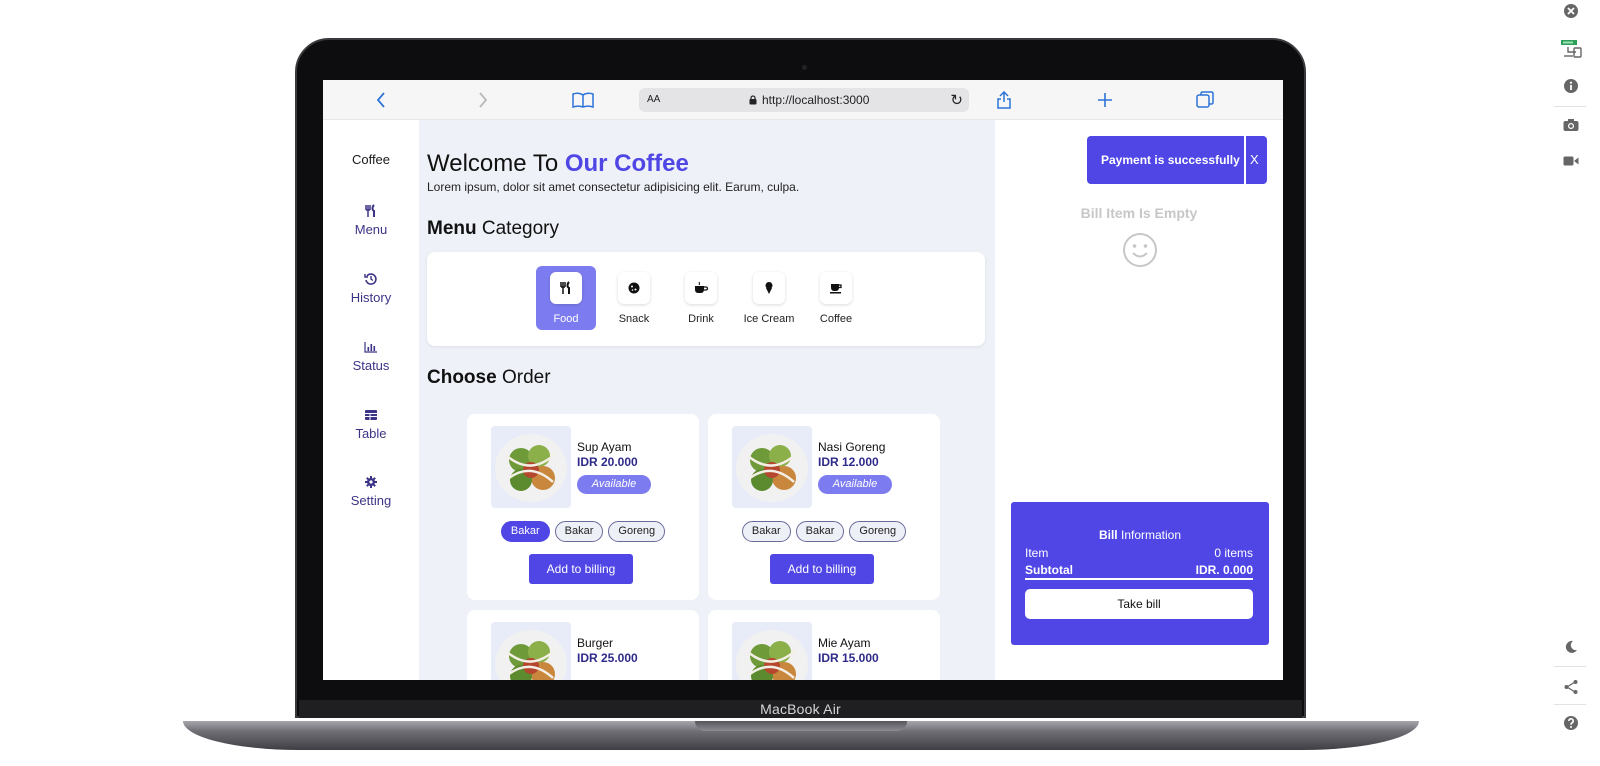 This screenshot has height=766, width=1600. Describe the element at coordinates (1571, 723) in the screenshot. I see `help-icon` at that location.